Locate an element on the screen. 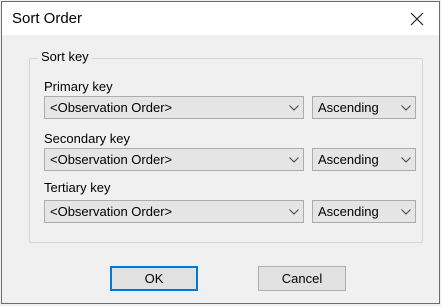  primary-key-field-value: <Observation Order> is located at coordinates (111, 107).